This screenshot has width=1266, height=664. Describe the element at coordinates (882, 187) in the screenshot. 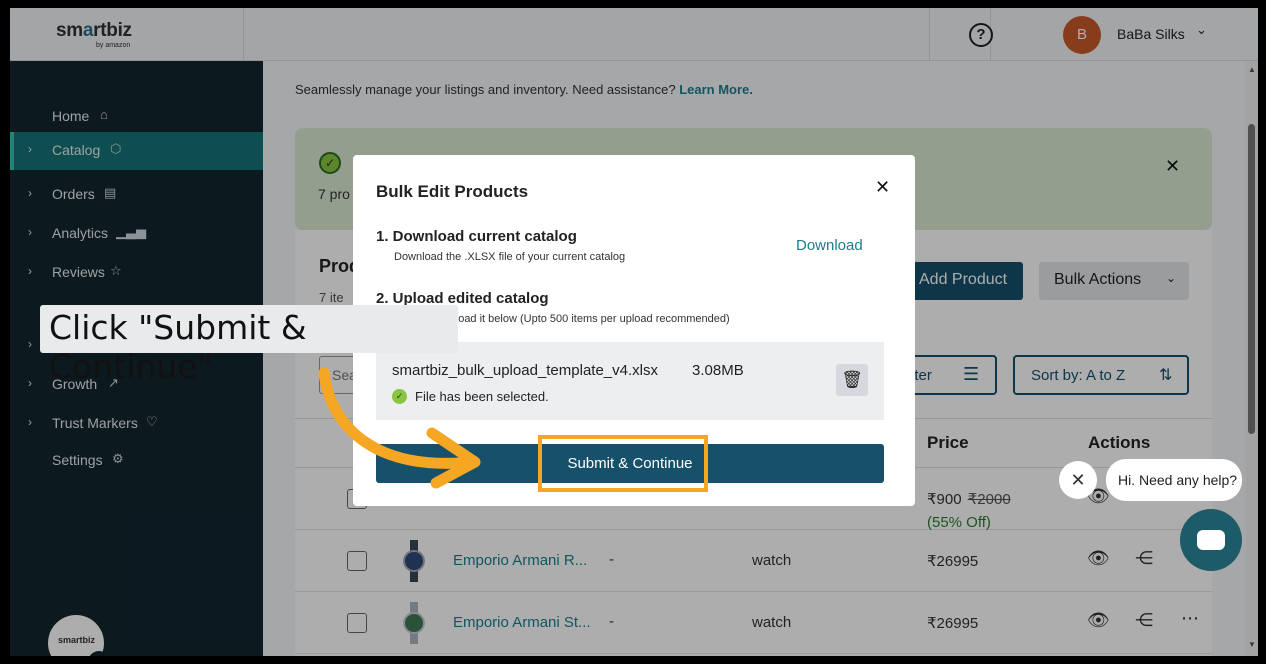

I see `close-icon: ✕` at that location.